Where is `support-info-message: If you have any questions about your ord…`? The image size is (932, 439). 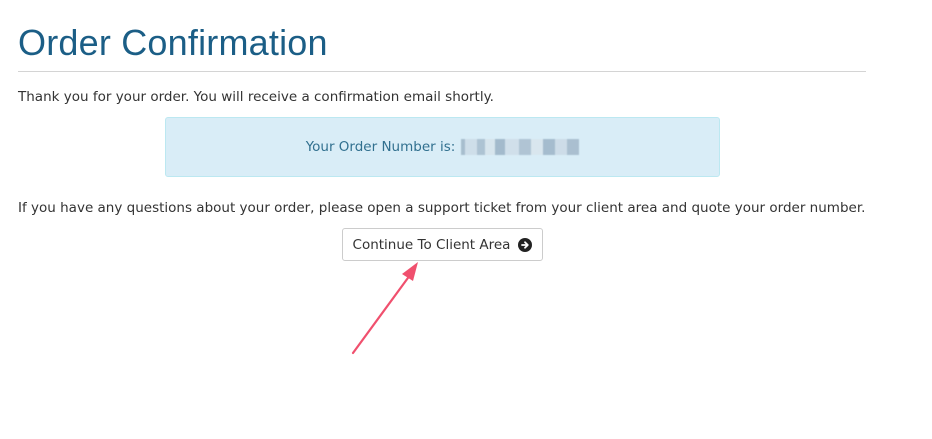 support-info-message: If you have any questions about your ord… is located at coordinates (442, 208).